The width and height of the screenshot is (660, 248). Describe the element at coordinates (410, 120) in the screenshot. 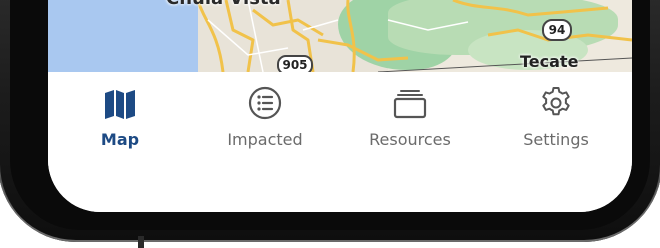

I see `tab-resources: Resources` at that location.